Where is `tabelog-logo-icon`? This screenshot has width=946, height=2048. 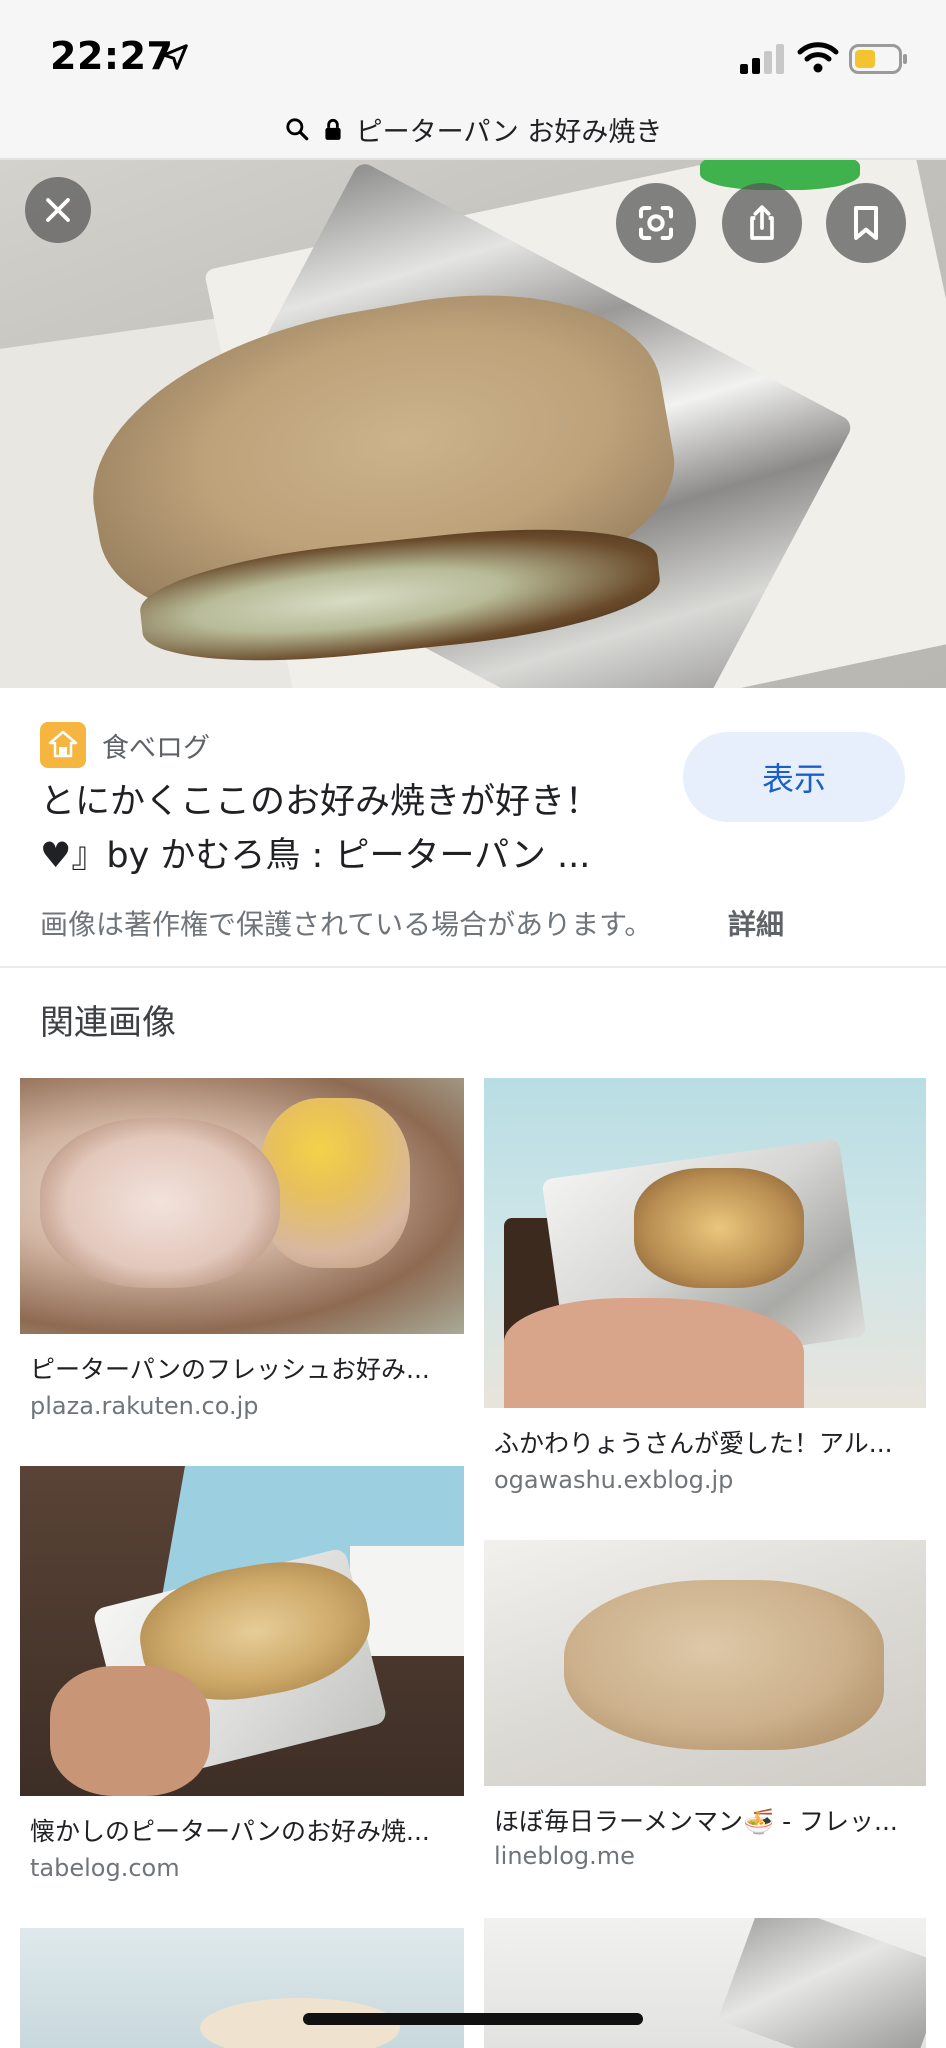
tabelog-logo-icon is located at coordinates (63, 745).